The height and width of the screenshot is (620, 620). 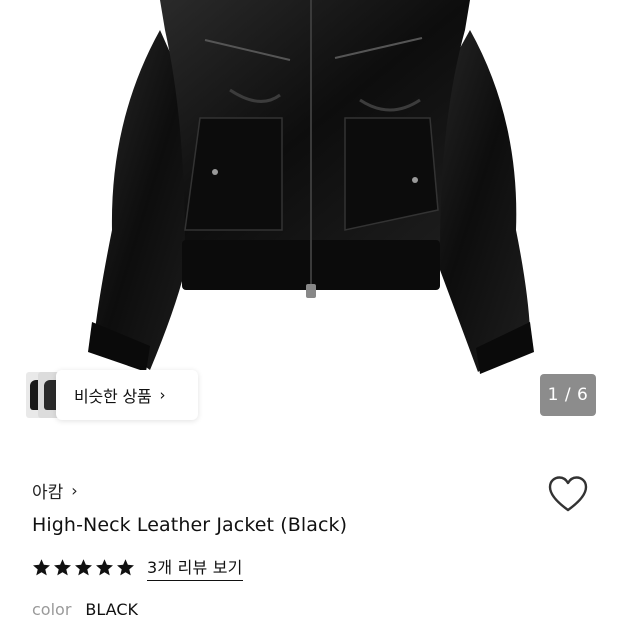 I want to click on page-counter-text: 1 / 6, so click(x=568, y=395).